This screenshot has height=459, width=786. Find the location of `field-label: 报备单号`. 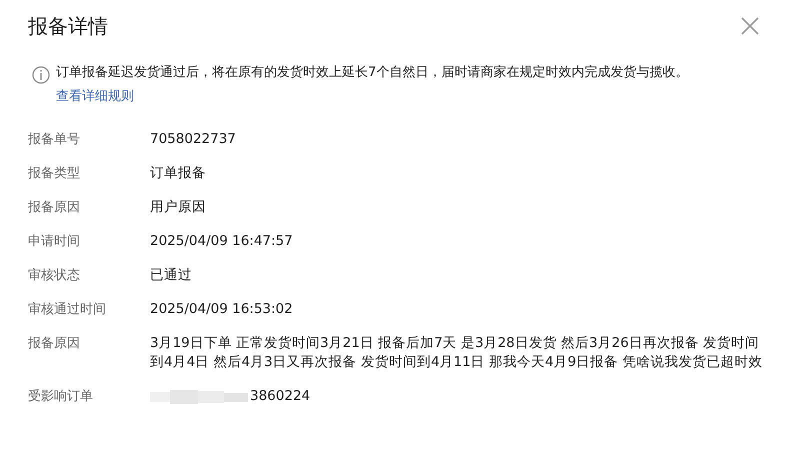

field-label: 报备单号 is located at coordinates (54, 140).